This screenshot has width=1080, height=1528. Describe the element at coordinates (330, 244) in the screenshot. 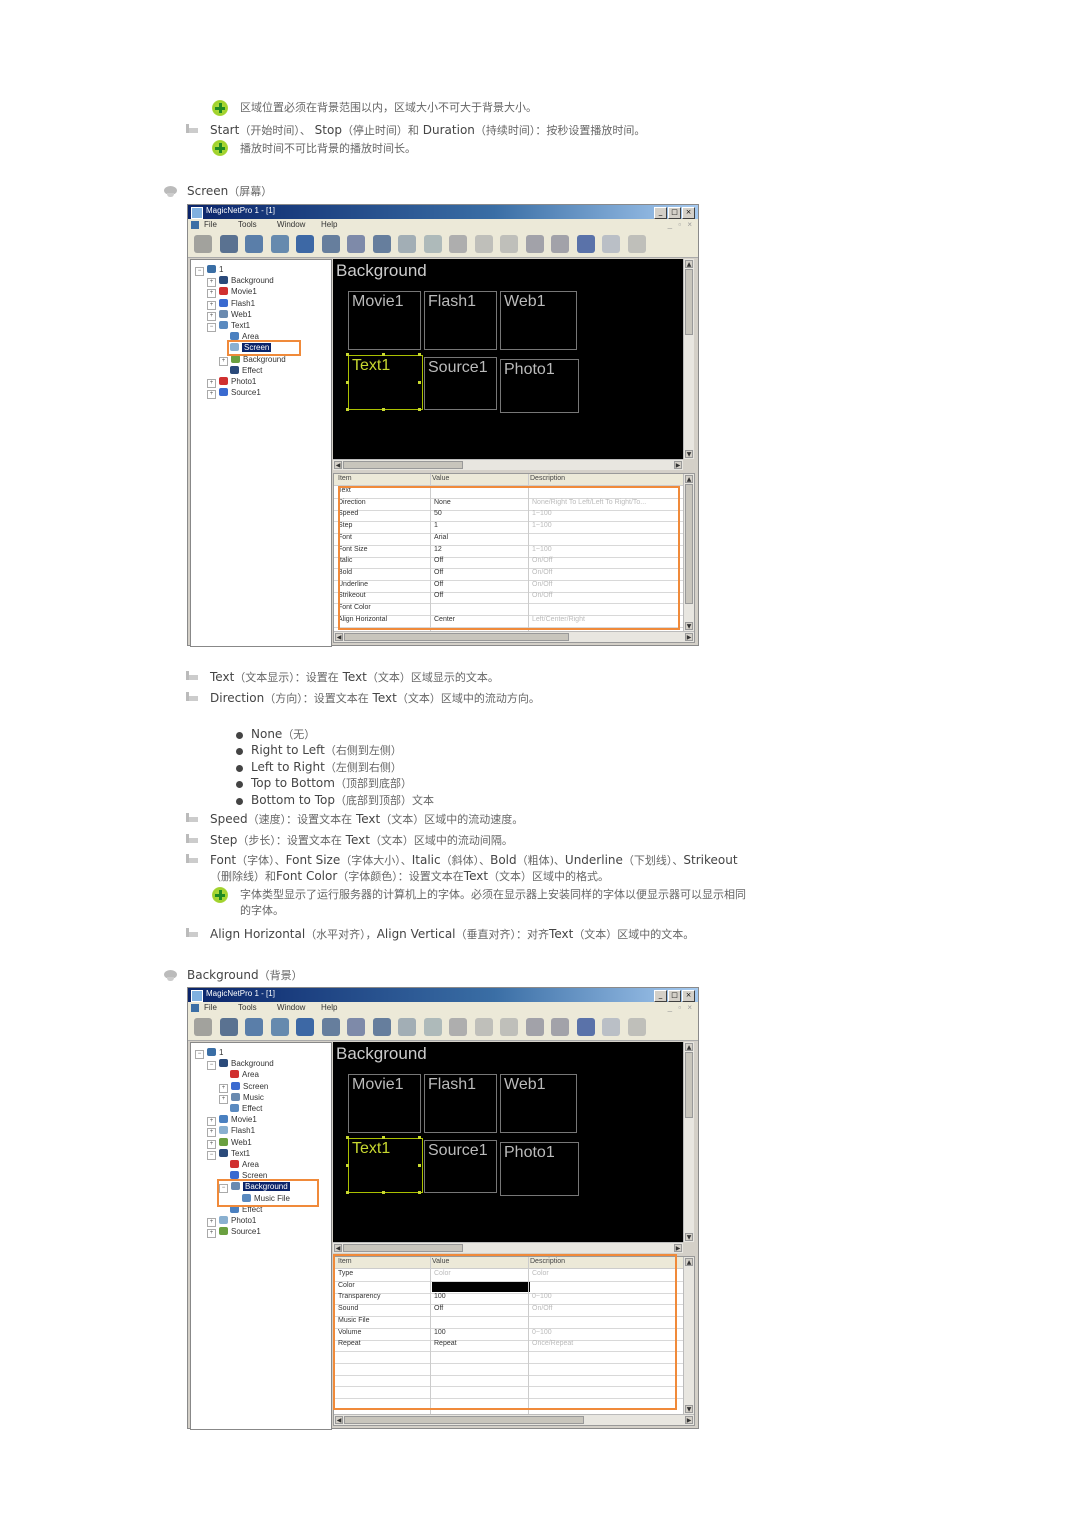

I see `open-folder-icon` at that location.